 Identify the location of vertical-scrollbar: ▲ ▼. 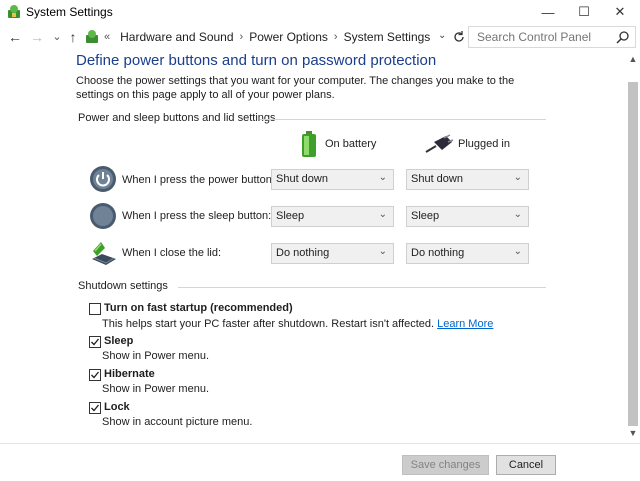
(633, 246).